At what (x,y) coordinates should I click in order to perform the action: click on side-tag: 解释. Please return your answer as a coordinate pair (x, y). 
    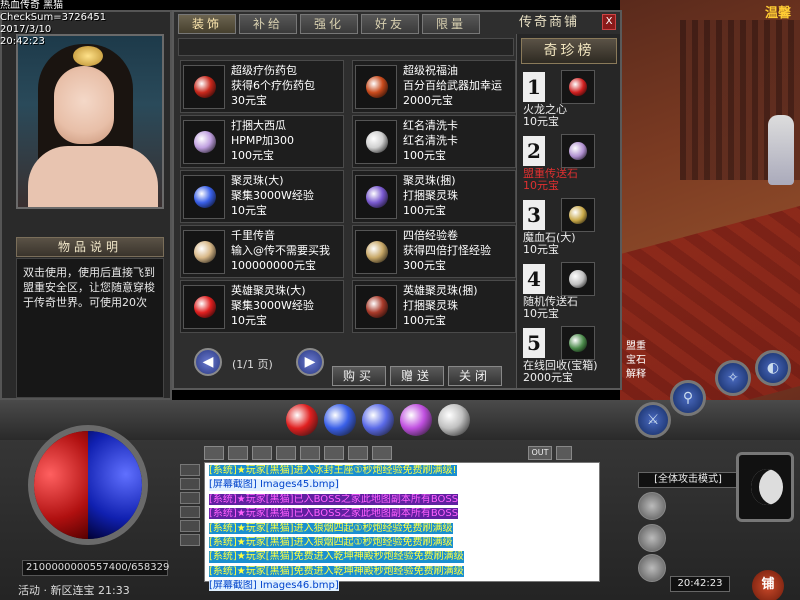
    Looking at the image, I should click on (646, 375).